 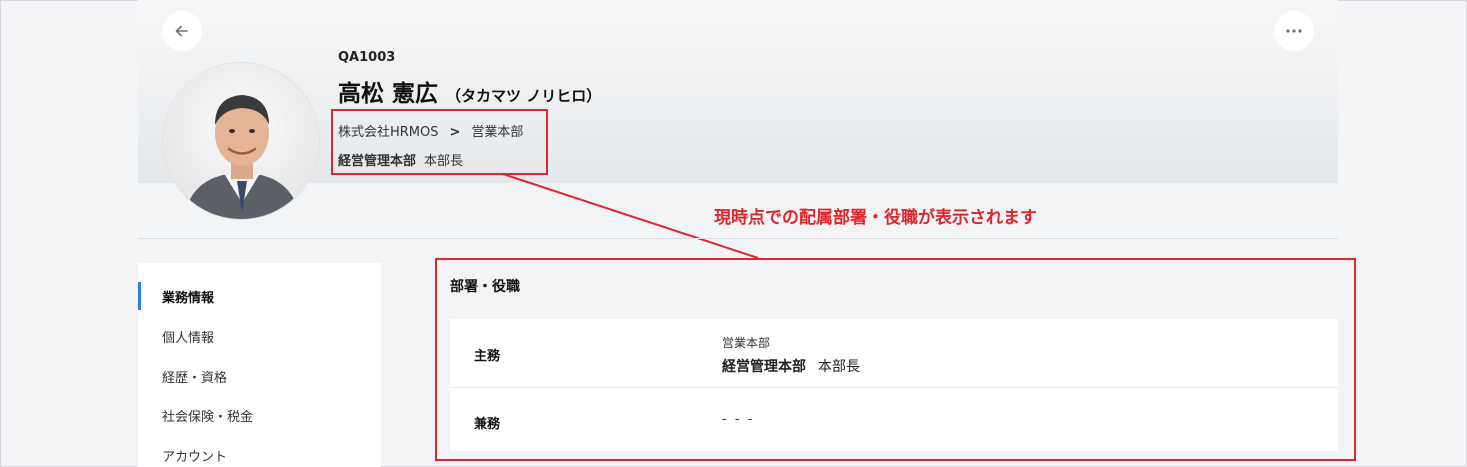 I want to click on department-position: 経営管理本部 本部長, so click(x=400, y=159).